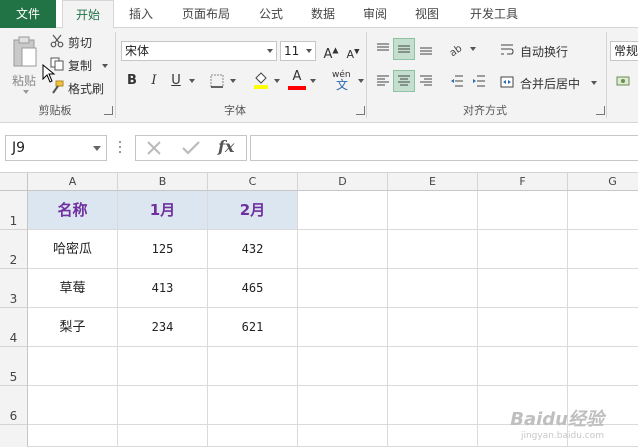 The width and height of the screenshot is (638, 447). Describe the element at coordinates (603, 288) in the screenshot. I see `cell-g3` at that location.